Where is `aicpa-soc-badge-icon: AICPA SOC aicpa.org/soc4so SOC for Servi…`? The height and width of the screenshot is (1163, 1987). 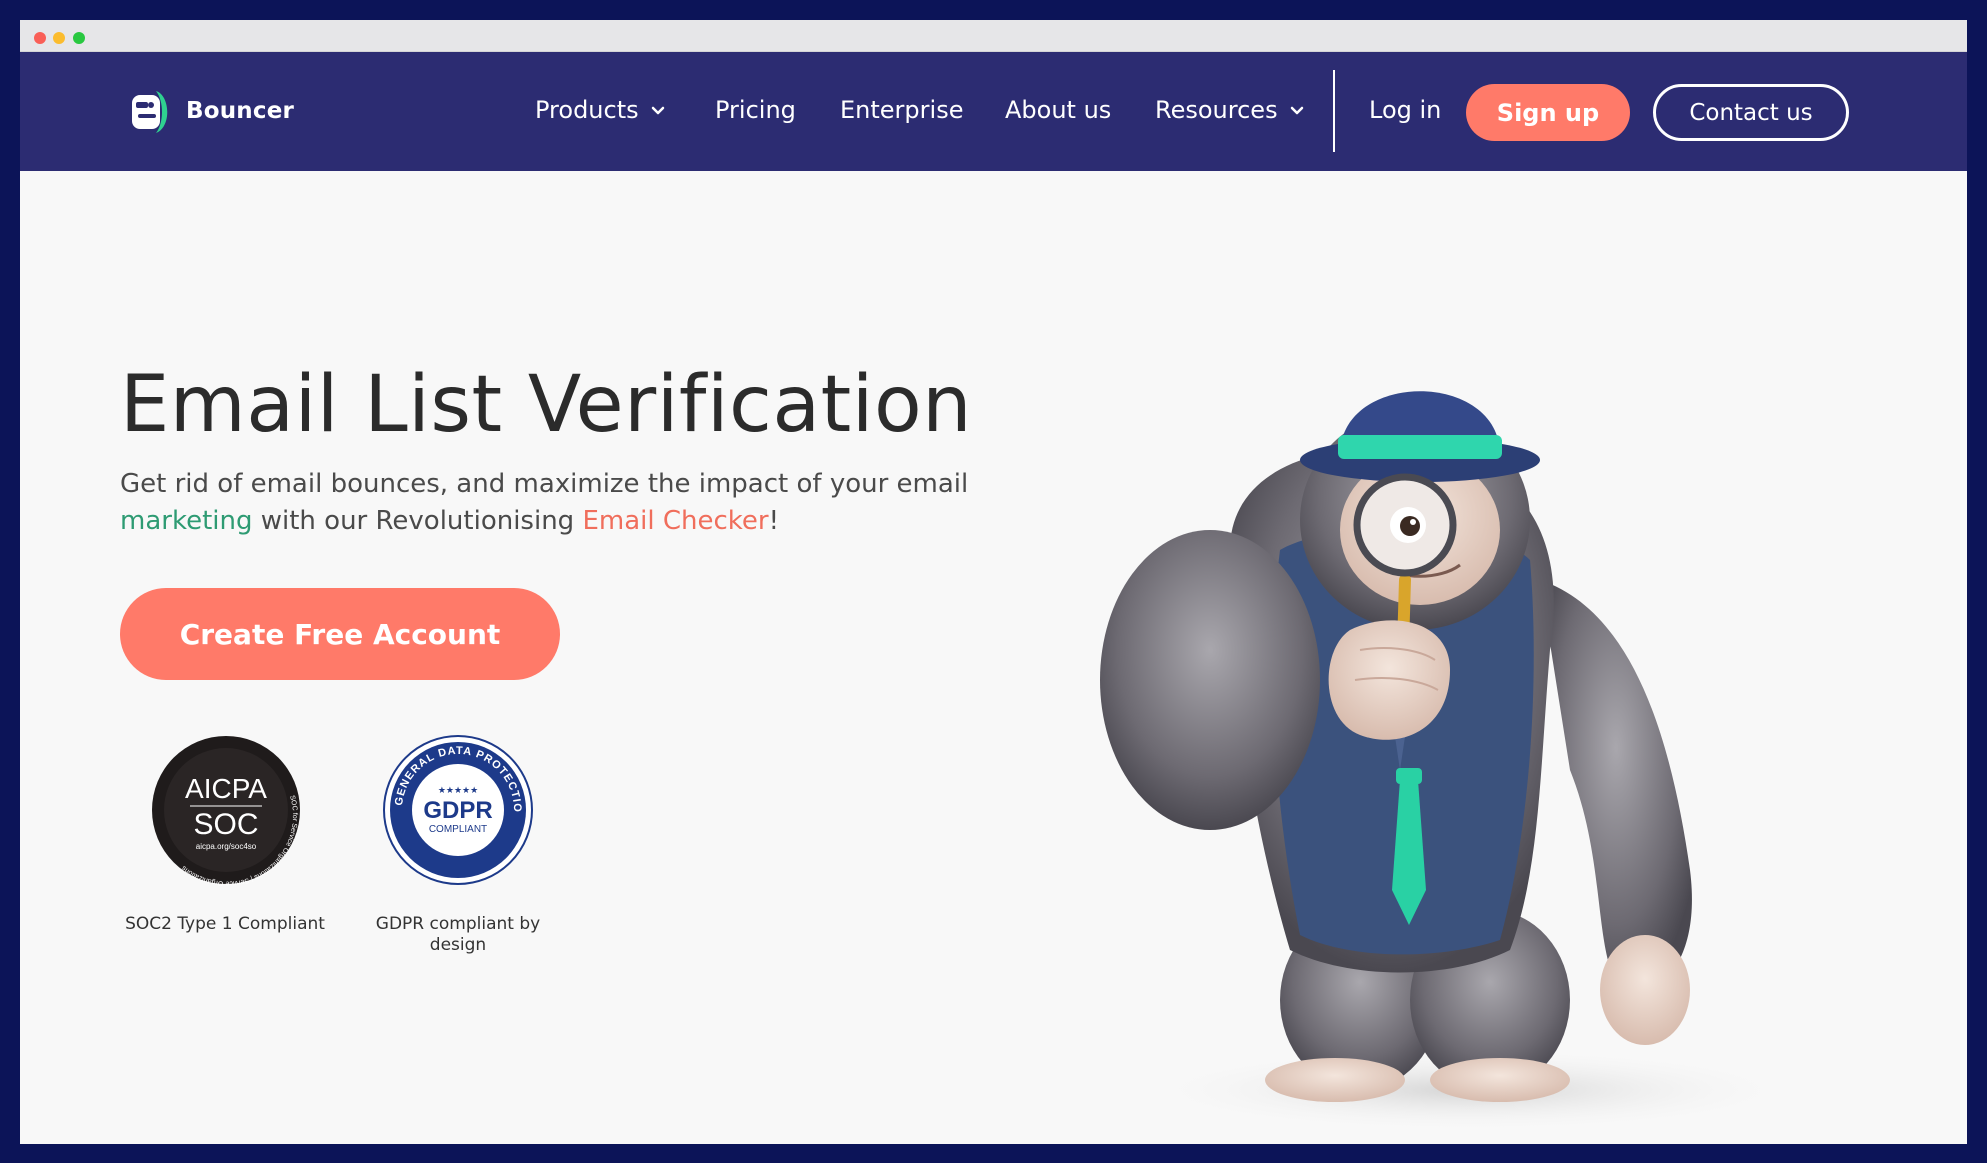
aicpa-soc-badge-icon: AICPA SOC aicpa.org/soc4so SOC for Servi… is located at coordinates (226, 811).